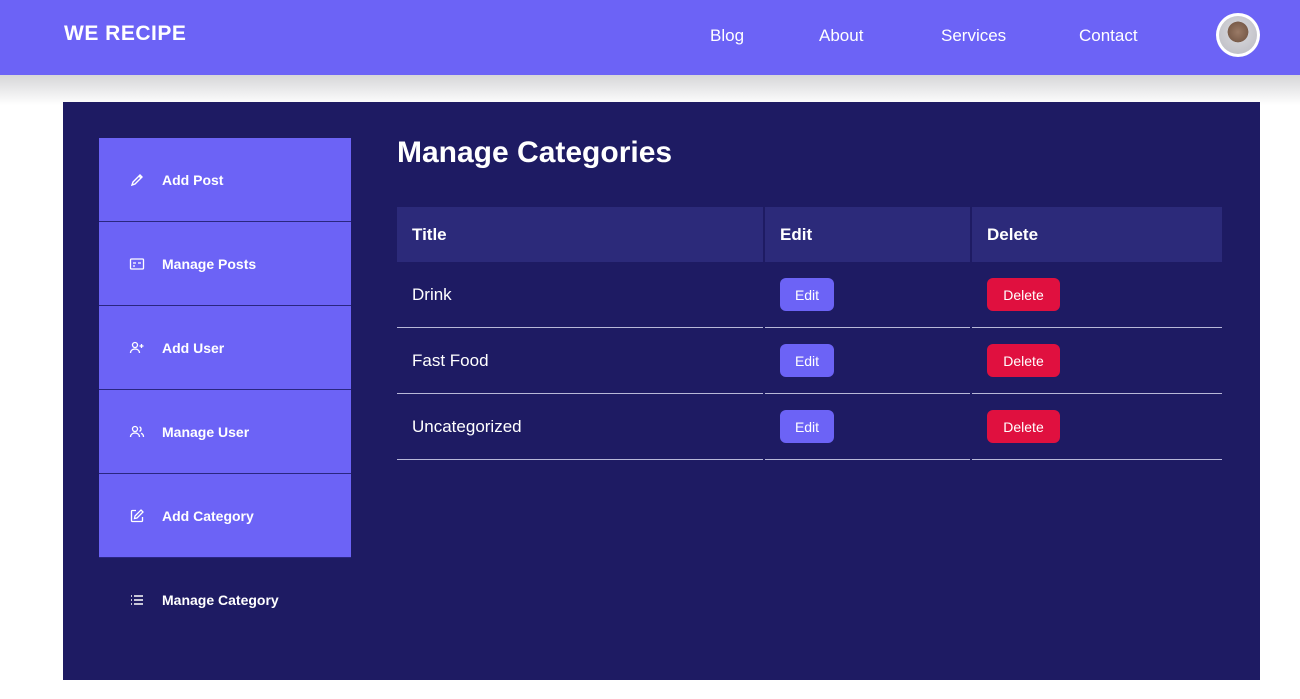 This screenshot has width=1300, height=699. Describe the element at coordinates (535, 152) in the screenshot. I see `page-title: Manage Categories` at that location.